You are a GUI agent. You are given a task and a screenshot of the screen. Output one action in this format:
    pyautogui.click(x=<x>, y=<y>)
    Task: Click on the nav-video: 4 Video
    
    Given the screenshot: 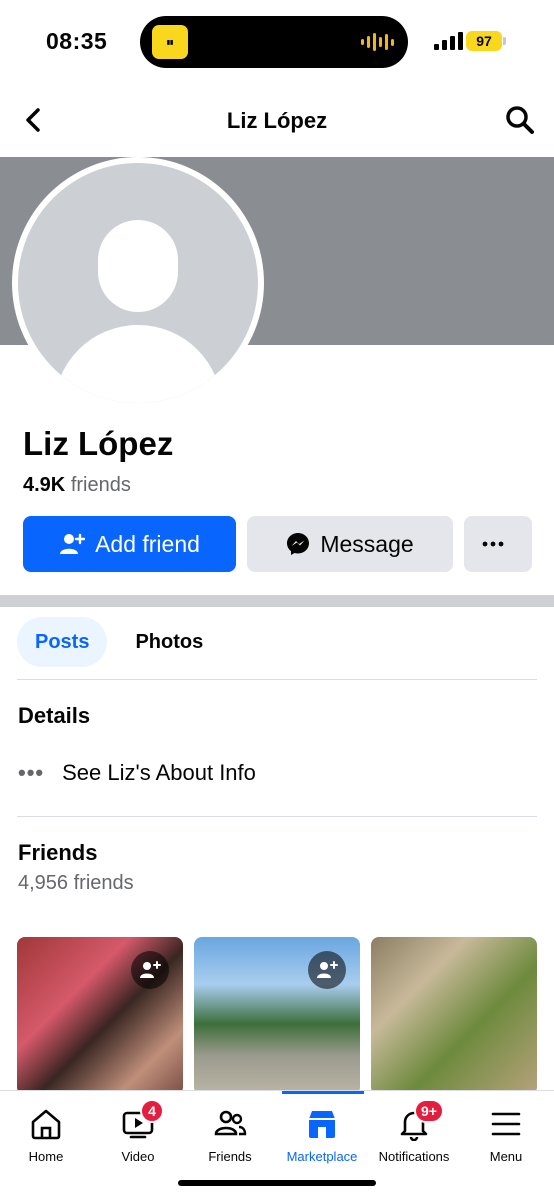 What is the action you would take?
    pyautogui.click(x=138, y=1131)
    